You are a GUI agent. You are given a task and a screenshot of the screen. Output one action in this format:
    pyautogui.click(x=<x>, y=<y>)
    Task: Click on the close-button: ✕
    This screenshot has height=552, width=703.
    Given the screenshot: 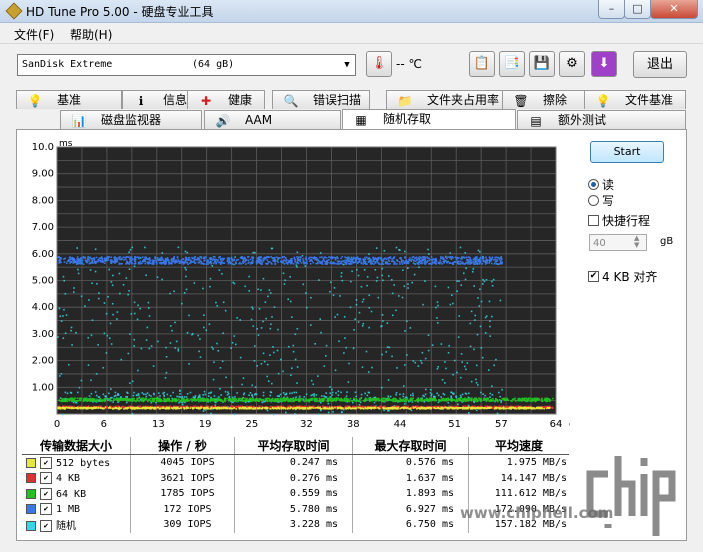 What is the action you would take?
    pyautogui.click(x=674, y=9)
    